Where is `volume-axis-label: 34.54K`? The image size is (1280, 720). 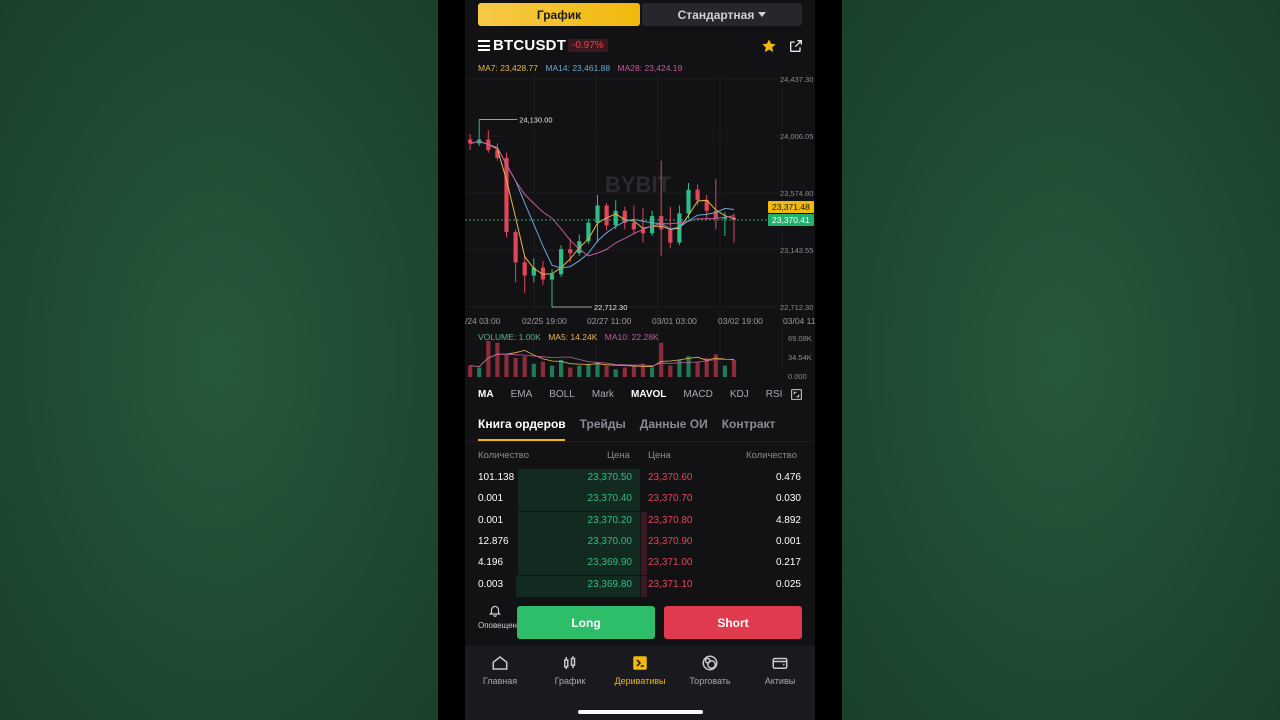 volume-axis-label: 34.54K is located at coordinates (800, 357).